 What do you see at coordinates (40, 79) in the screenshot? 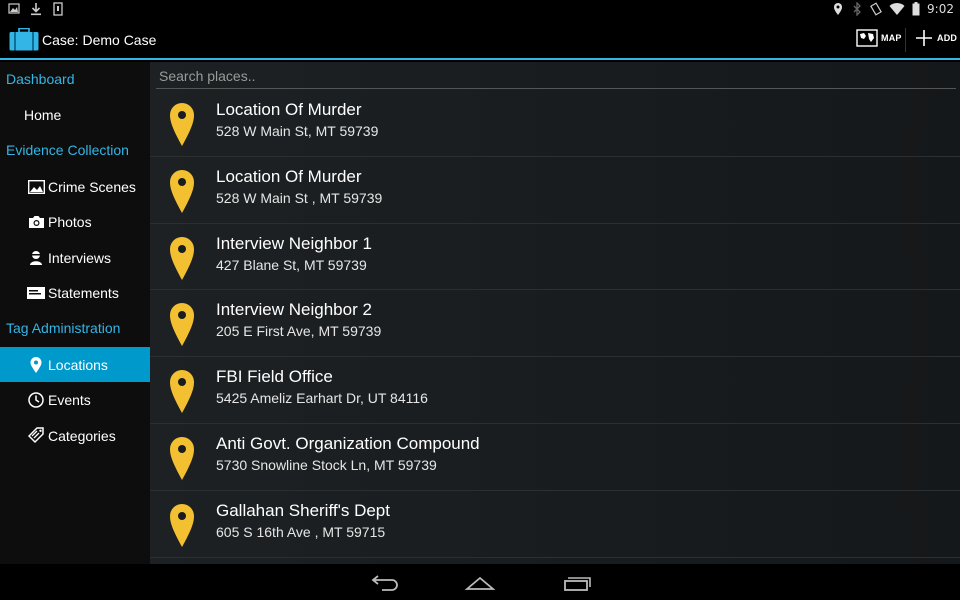
I see `section-header-dashboard: Dashboard` at bounding box center [40, 79].